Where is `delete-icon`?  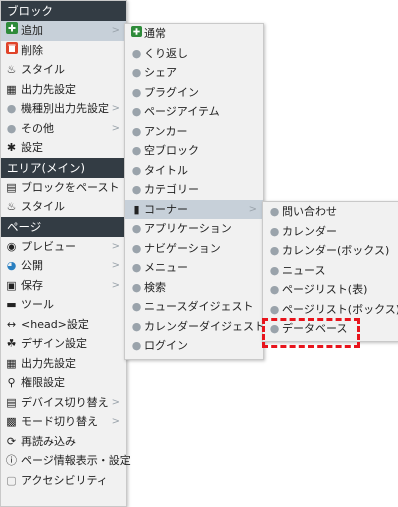 delete-icon is located at coordinates (11, 51).